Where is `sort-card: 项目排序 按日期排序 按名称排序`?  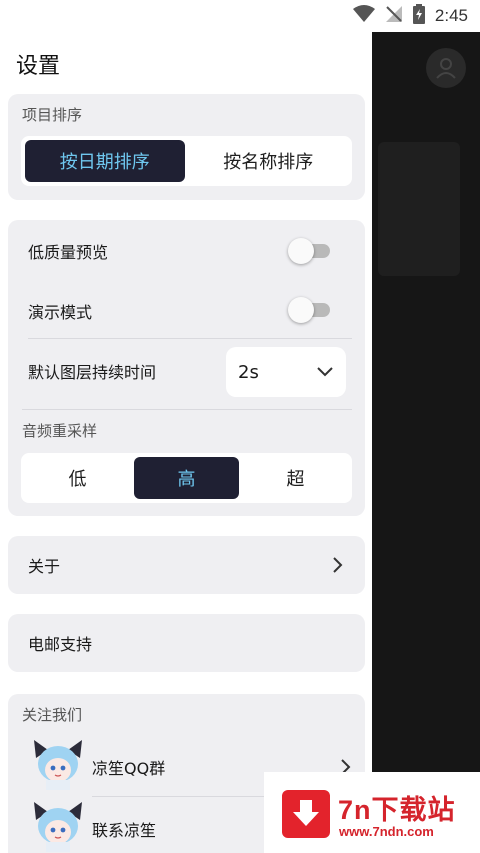 sort-card: 项目排序 按日期排序 按名称排序 is located at coordinates (186, 147).